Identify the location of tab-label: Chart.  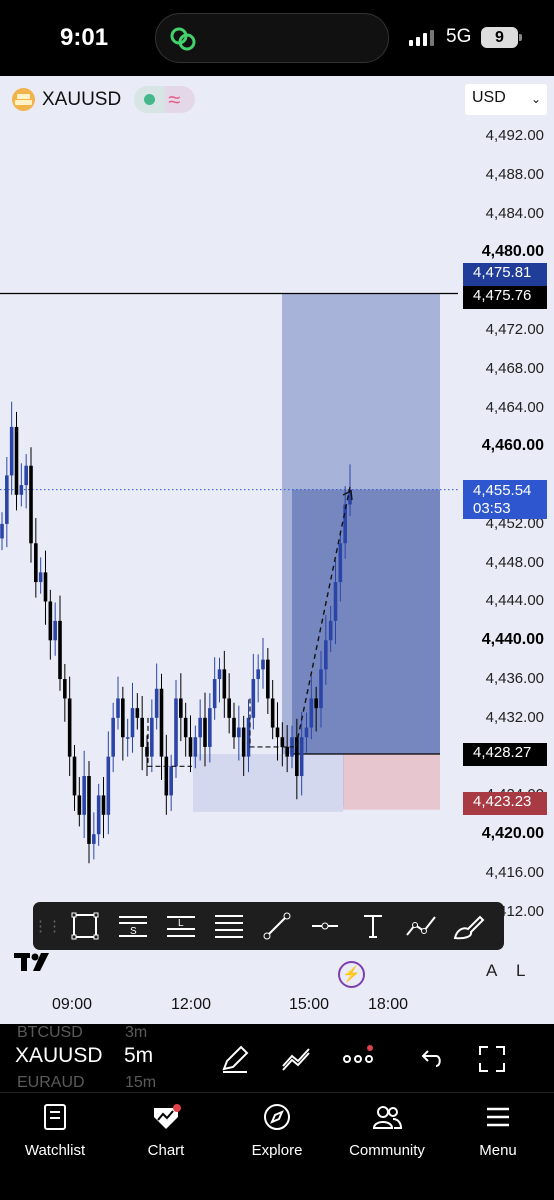
(166, 1150).